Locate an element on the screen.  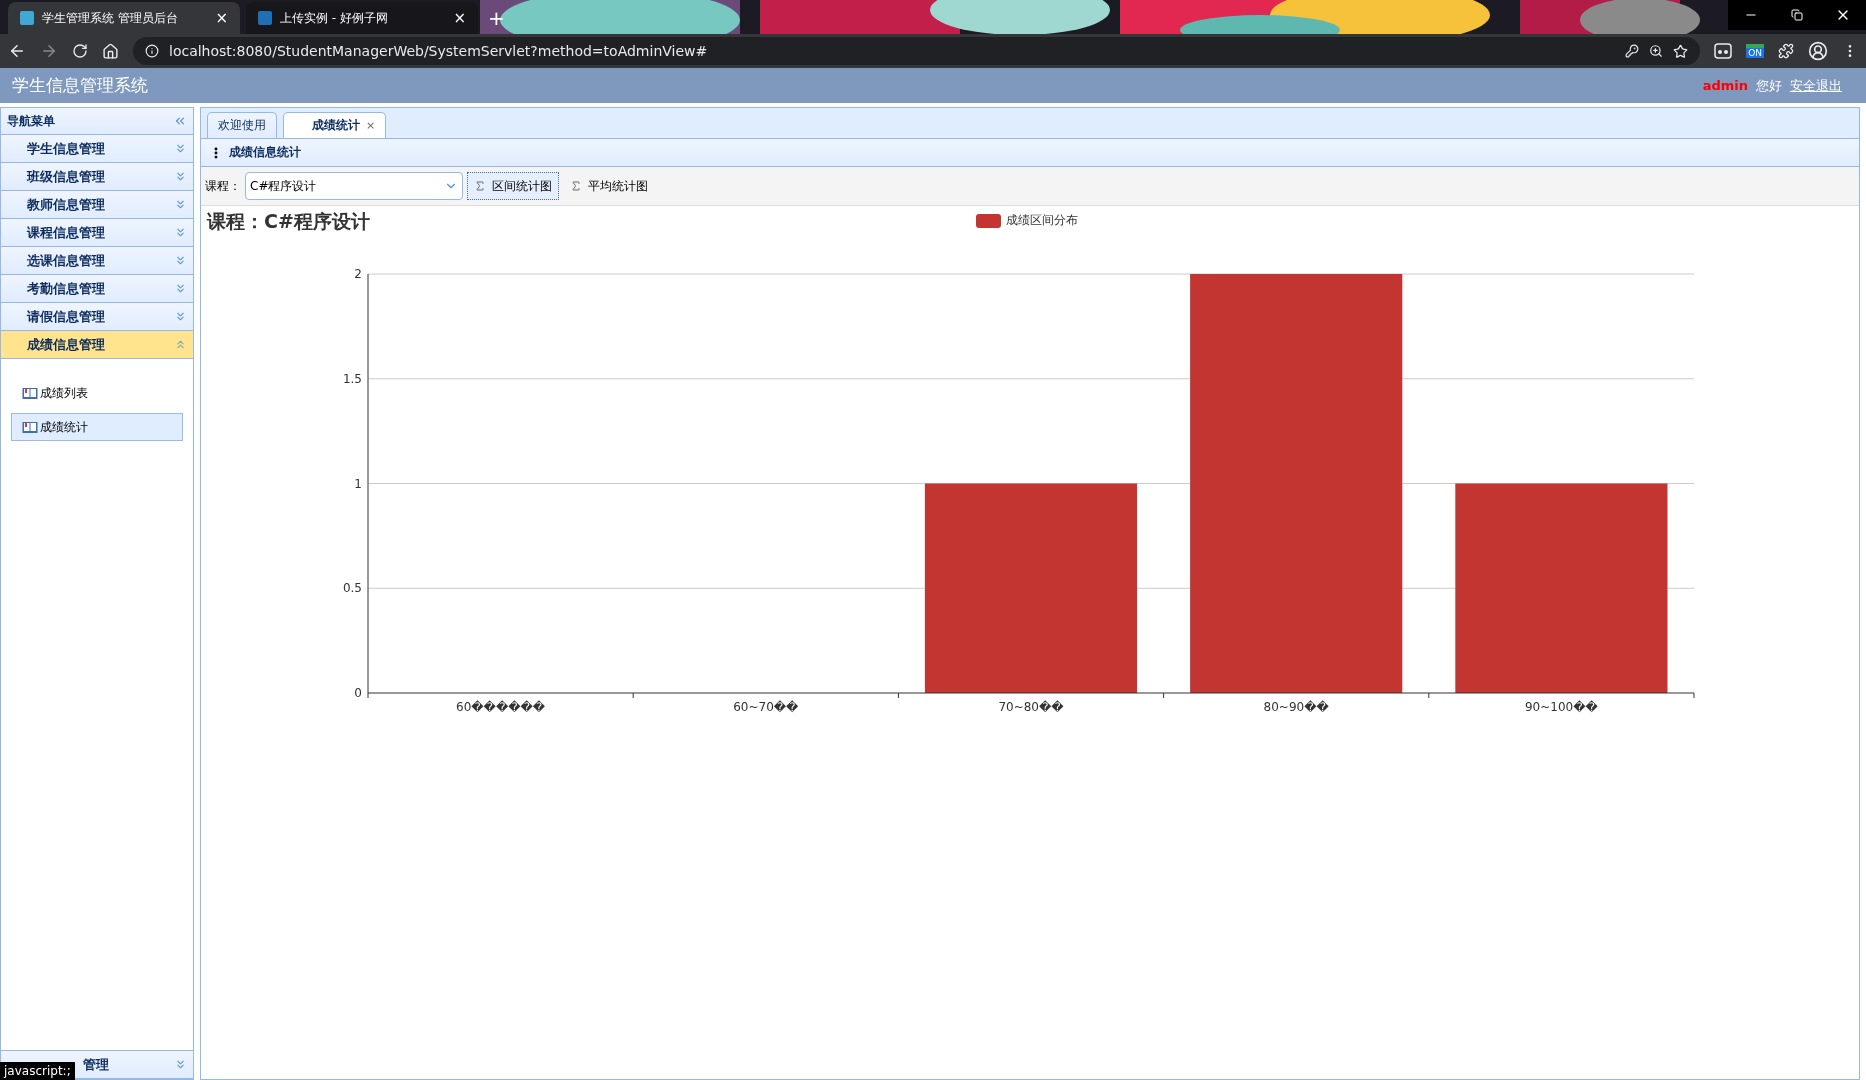
extension-icon is located at coordinates (1723, 51).